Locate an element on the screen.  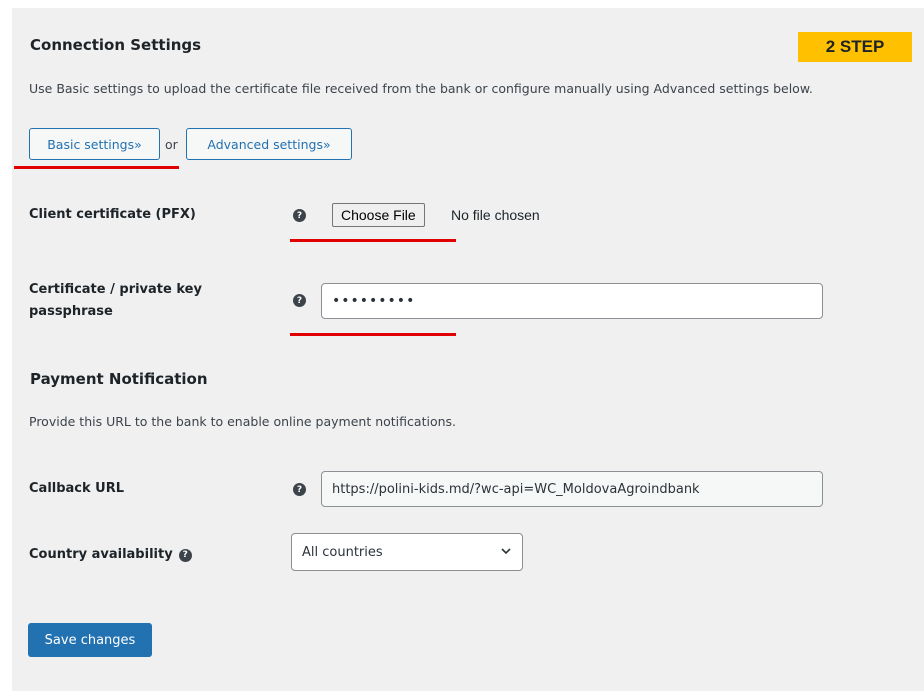
or-separator: or is located at coordinates (171, 144).